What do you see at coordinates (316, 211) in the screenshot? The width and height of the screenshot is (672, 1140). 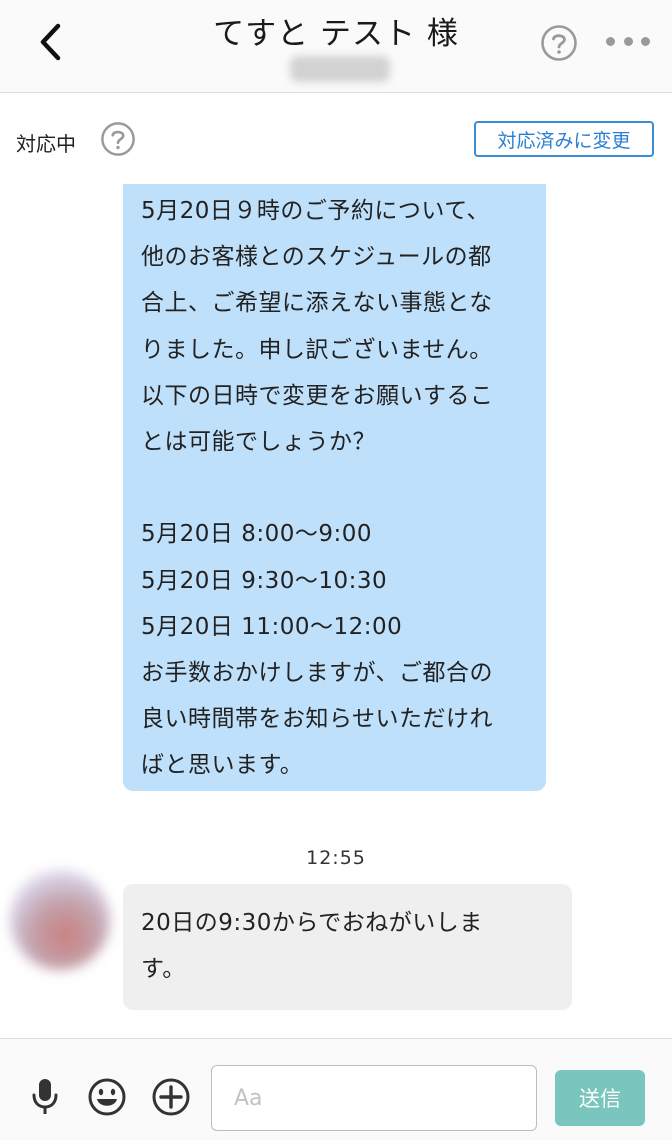 I see `message-line: 5月20日９時のご予約について、` at bounding box center [316, 211].